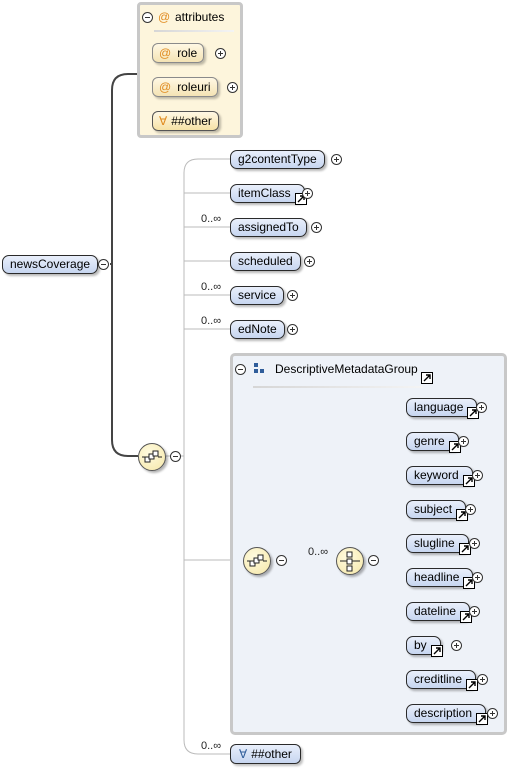  I want to click on sequence-compositor, so click(152, 457).